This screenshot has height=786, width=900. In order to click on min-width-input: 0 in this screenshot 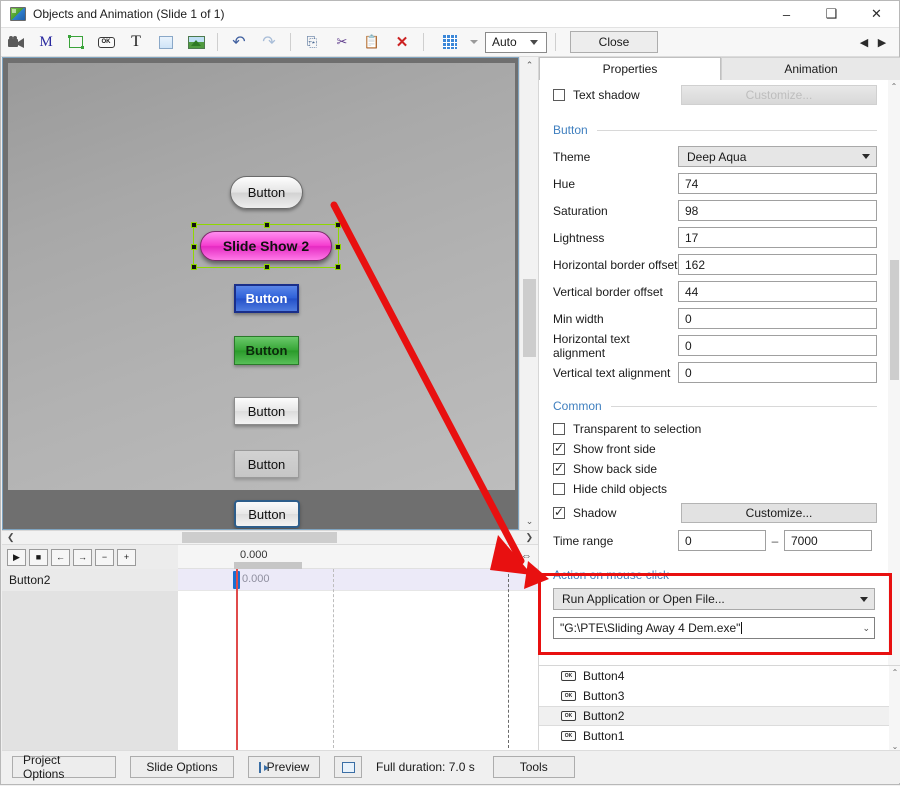, I will do `click(777, 318)`.